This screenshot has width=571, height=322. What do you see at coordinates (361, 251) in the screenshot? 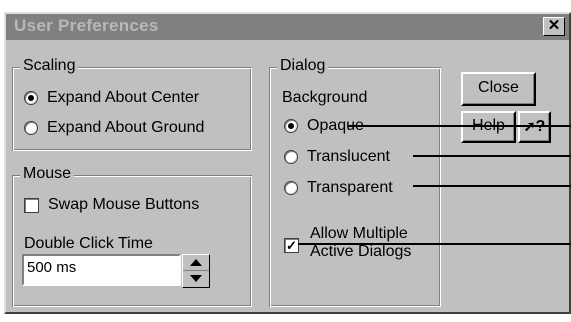
I see `allow-multiple-line2: Active Dialogs` at bounding box center [361, 251].